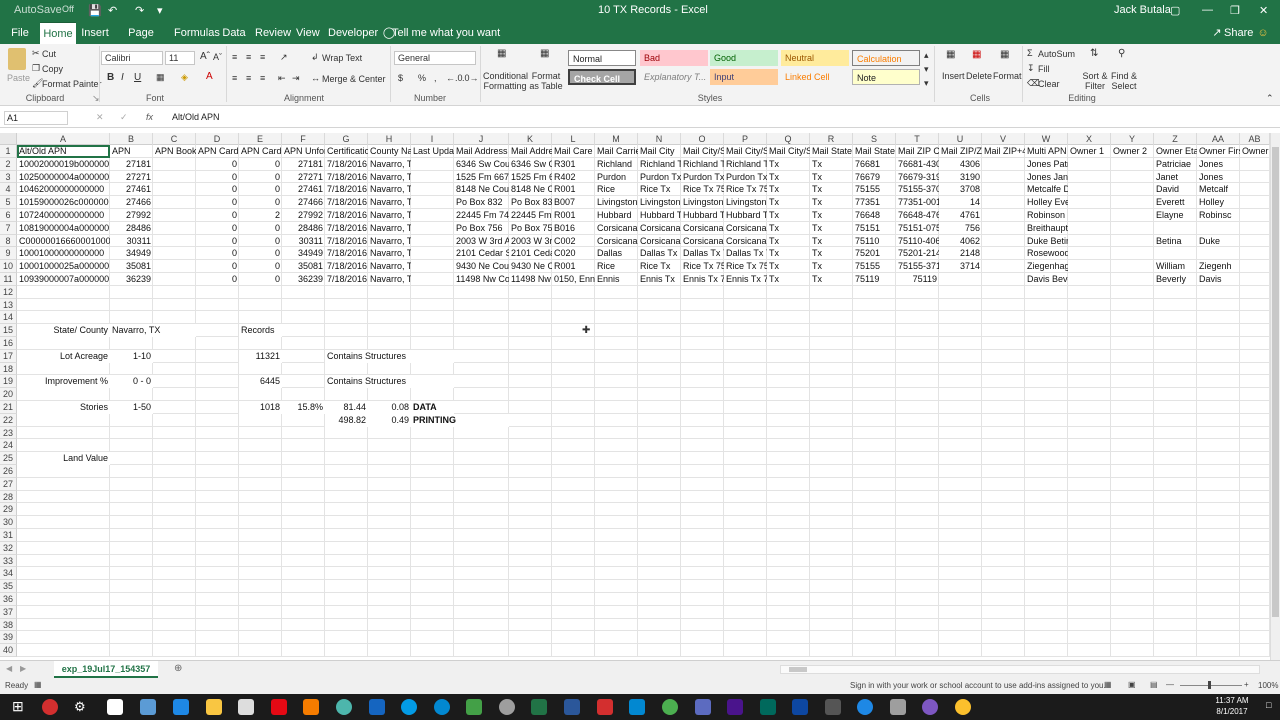 Image resolution: width=1280 pixels, height=720 pixels. Describe the element at coordinates (8, 484) in the screenshot. I see `row-header: 27` at that location.